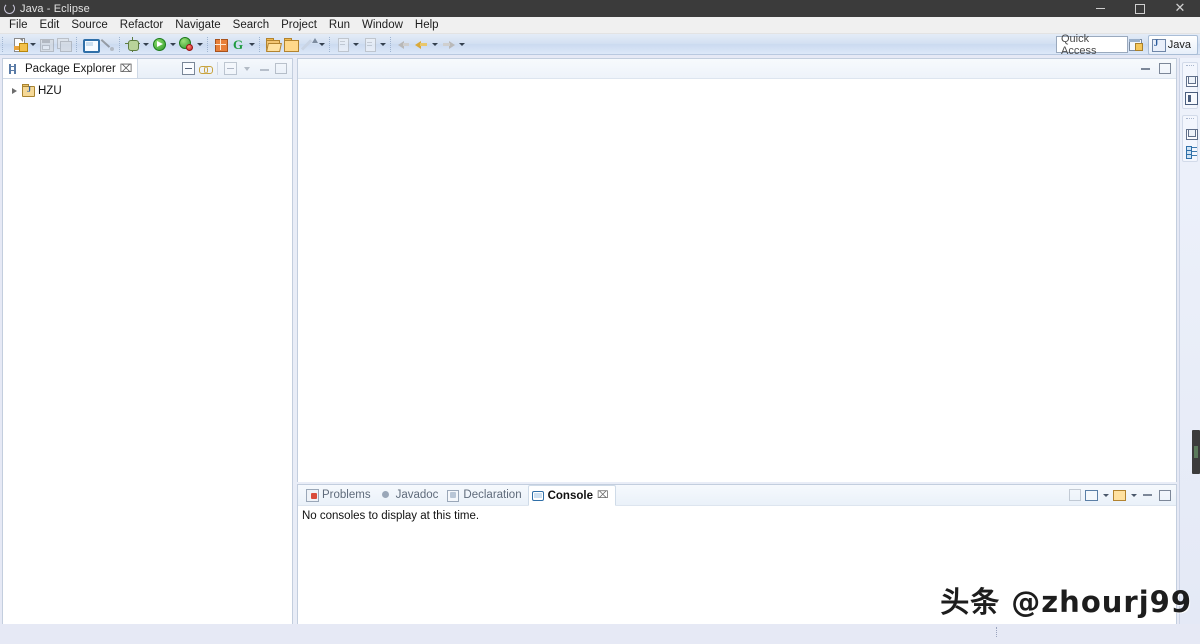 The image size is (1200, 644). What do you see at coordinates (1100, 8) in the screenshot?
I see `minimize-window-button` at bounding box center [1100, 8].